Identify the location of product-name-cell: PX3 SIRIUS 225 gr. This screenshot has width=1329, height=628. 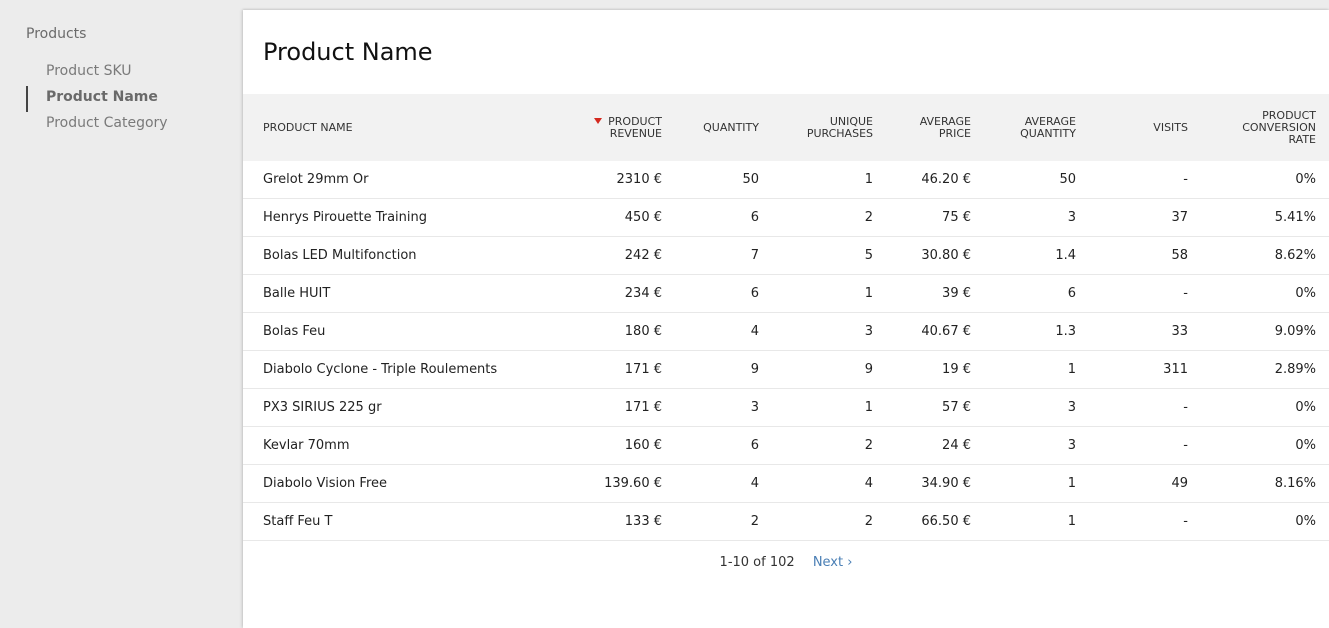
(403, 407).